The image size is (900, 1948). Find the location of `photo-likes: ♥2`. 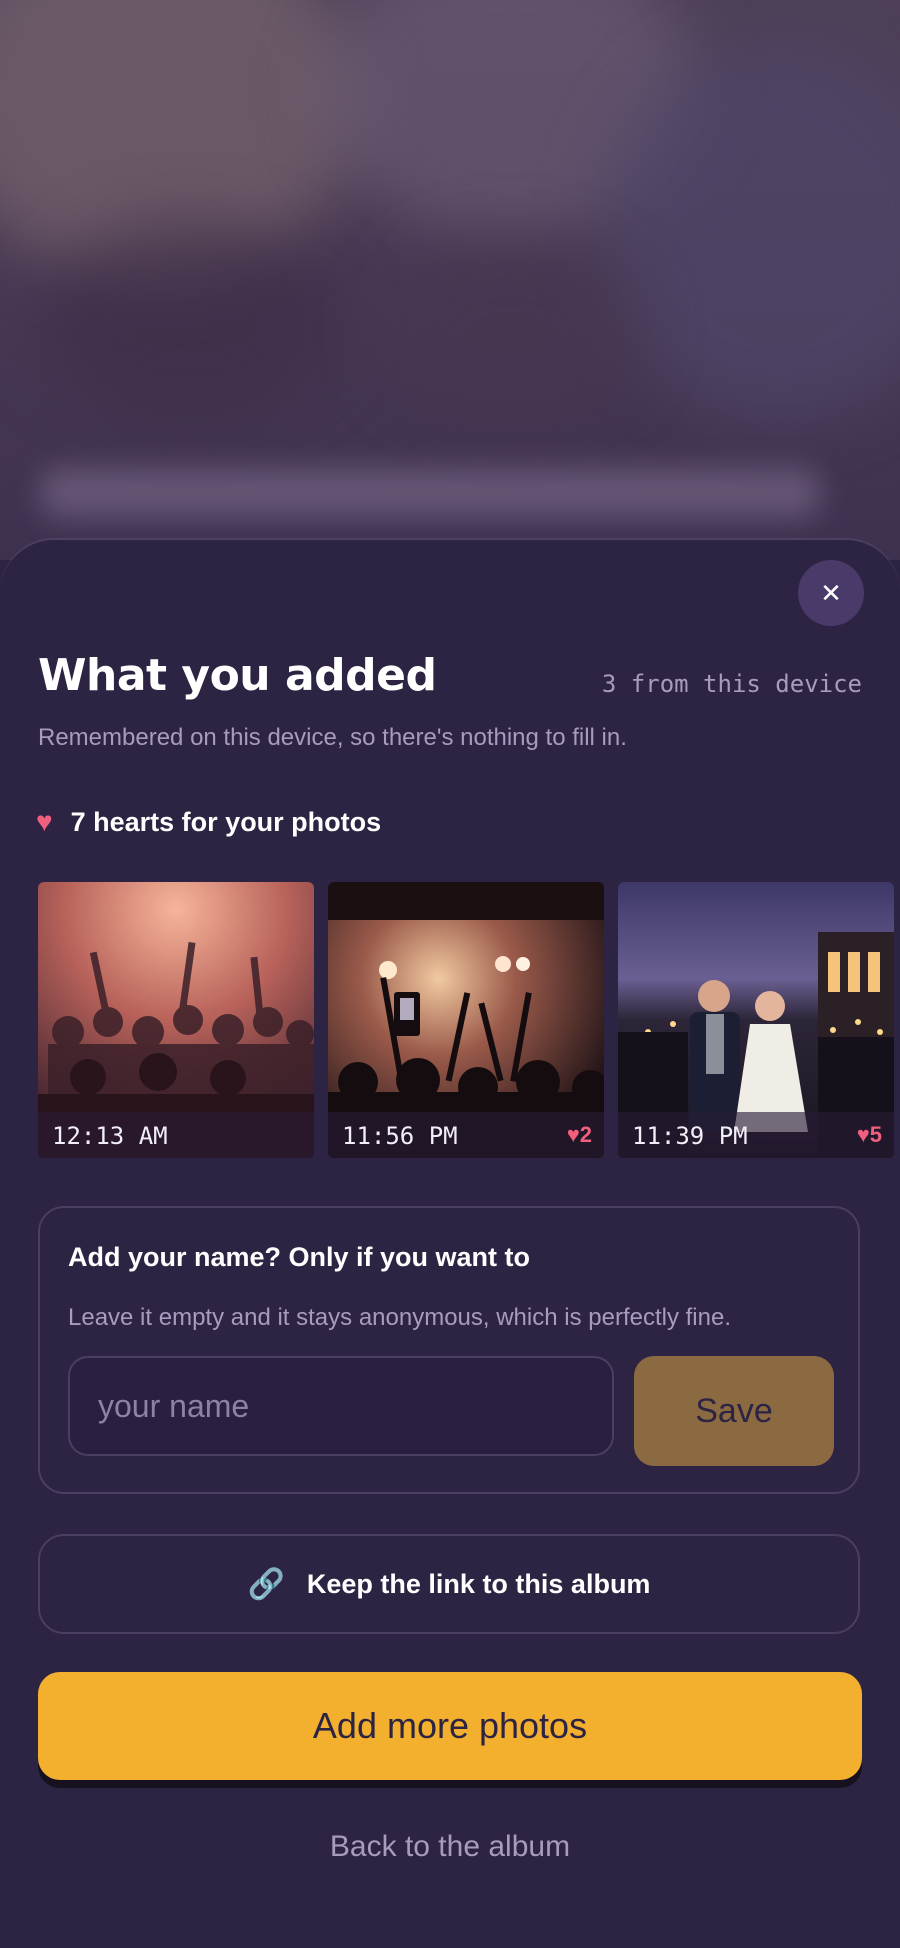

photo-likes: ♥2 is located at coordinates (579, 1134).